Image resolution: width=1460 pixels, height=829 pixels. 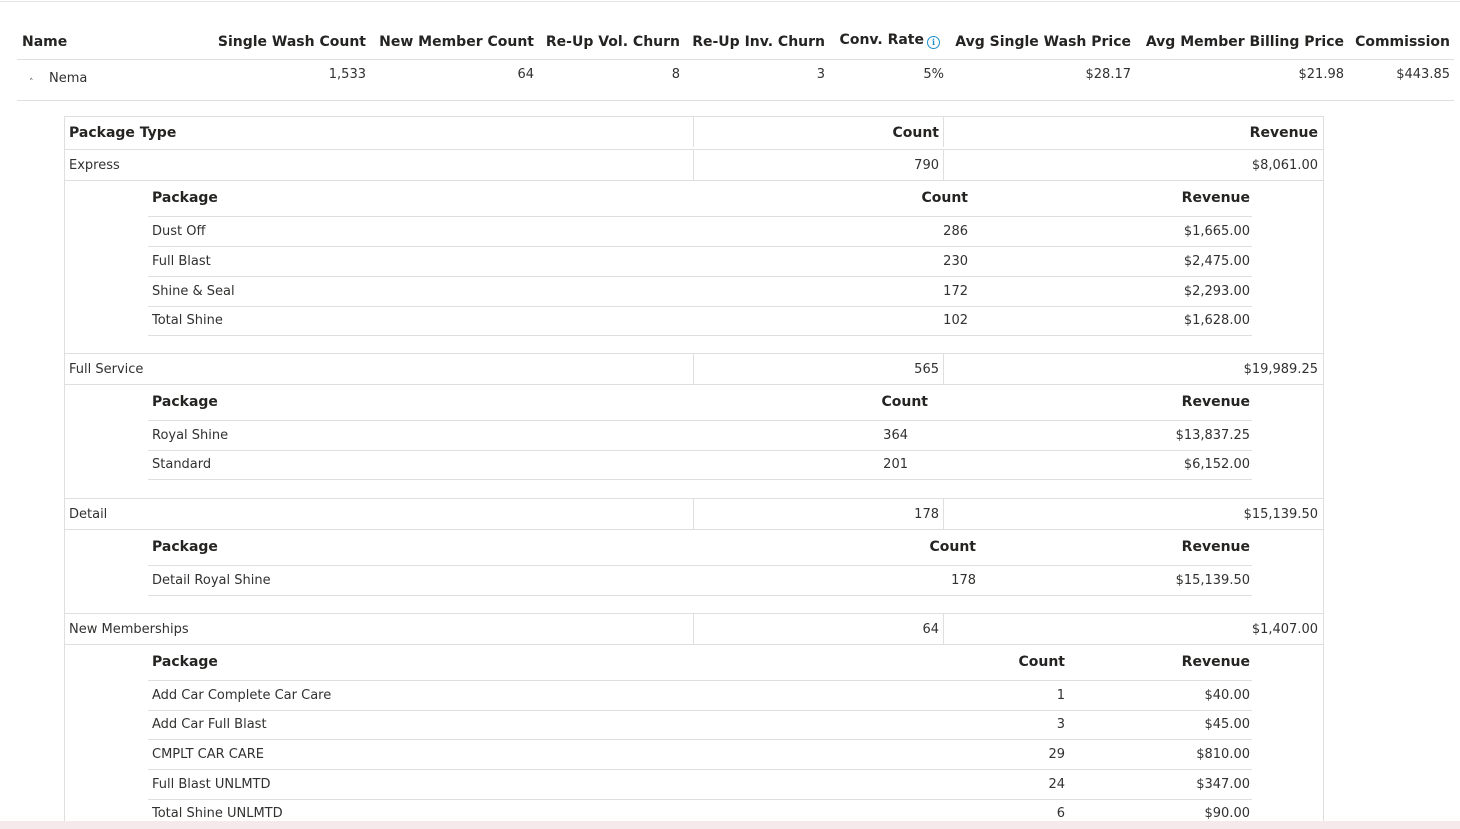 What do you see at coordinates (926, 514) in the screenshot?
I see `group-count: 178` at bounding box center [926, 514].